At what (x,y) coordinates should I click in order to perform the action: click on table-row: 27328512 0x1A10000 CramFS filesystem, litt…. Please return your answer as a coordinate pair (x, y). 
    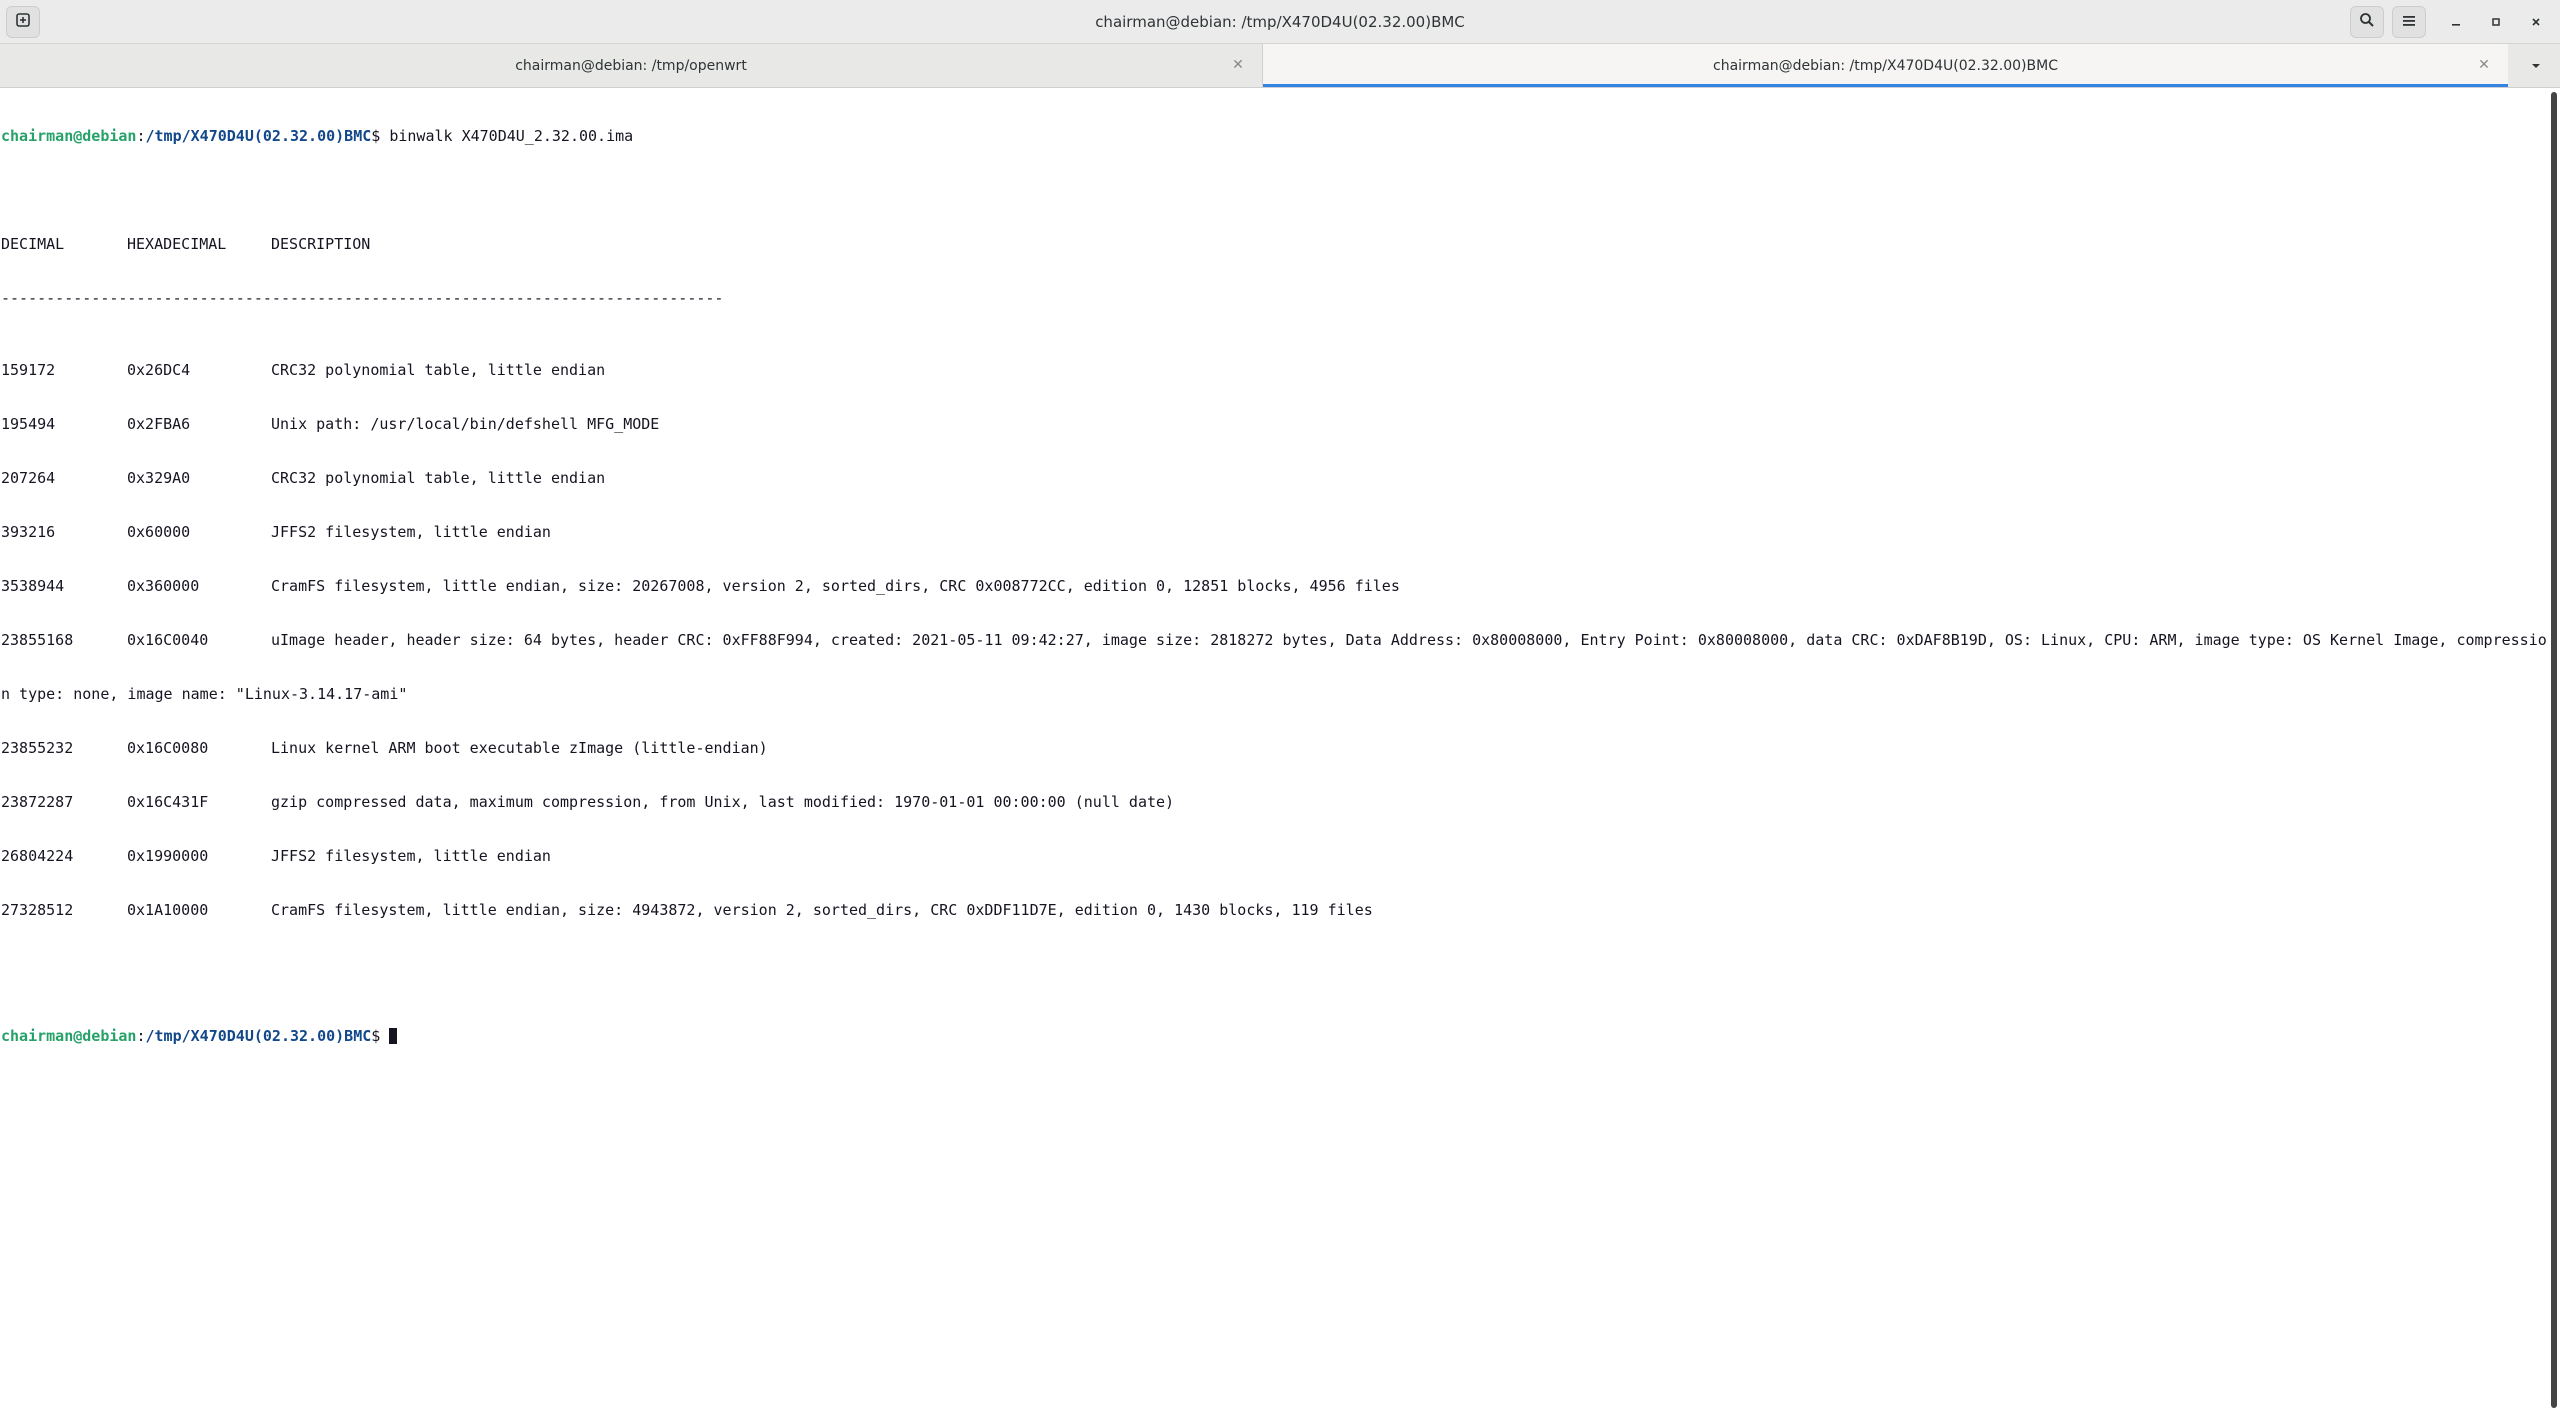
    Looking at the image, I should click on (1273, 910).